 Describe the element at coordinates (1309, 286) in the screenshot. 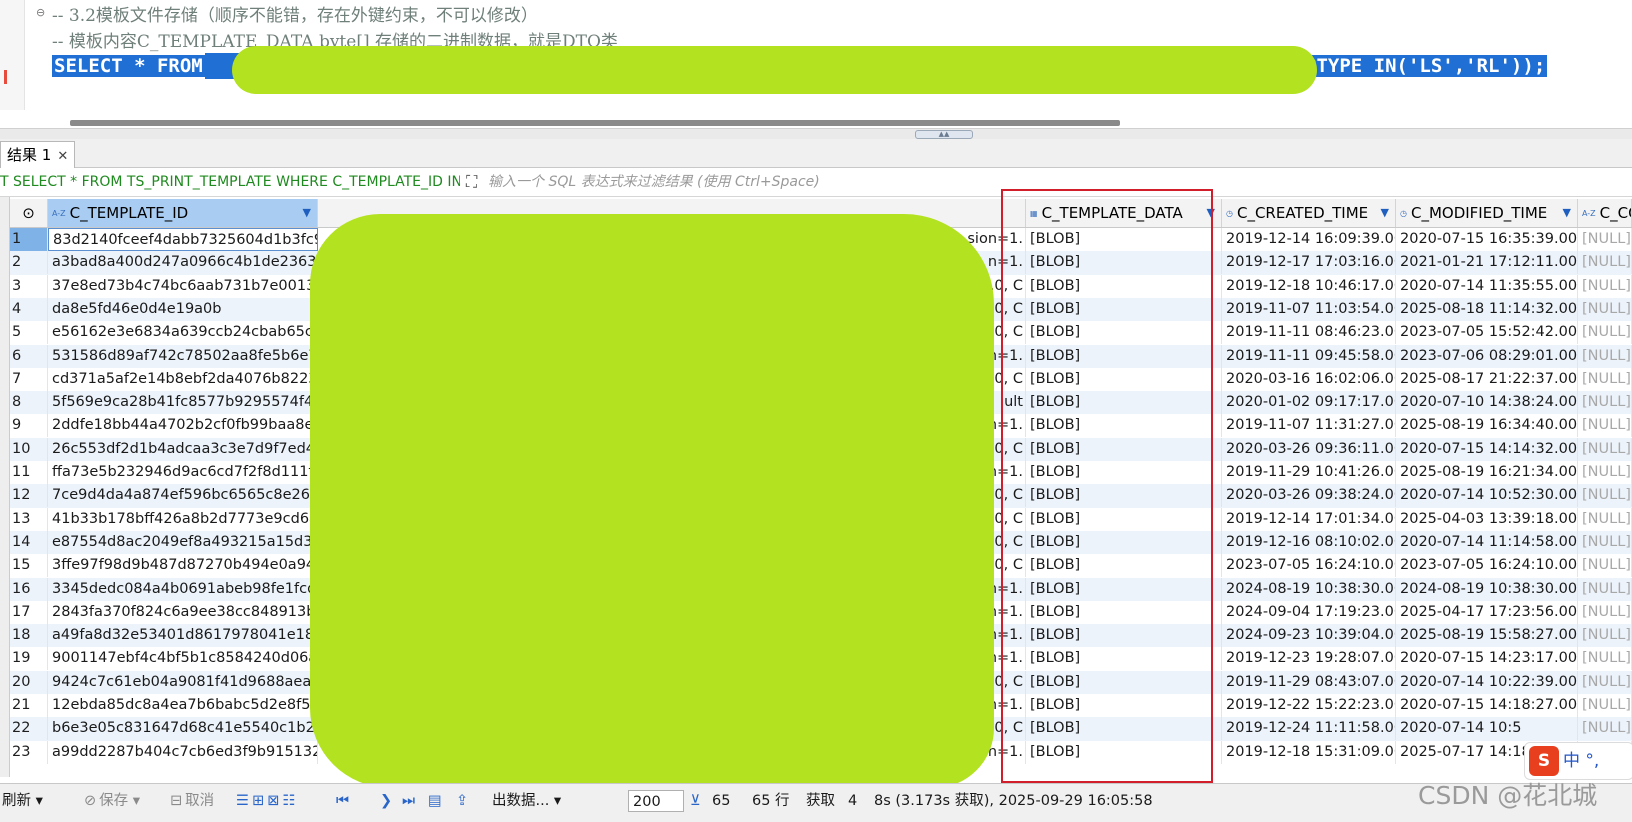

I see `cell-created-time: 2019-12-18 10:46:17.000` at that location.